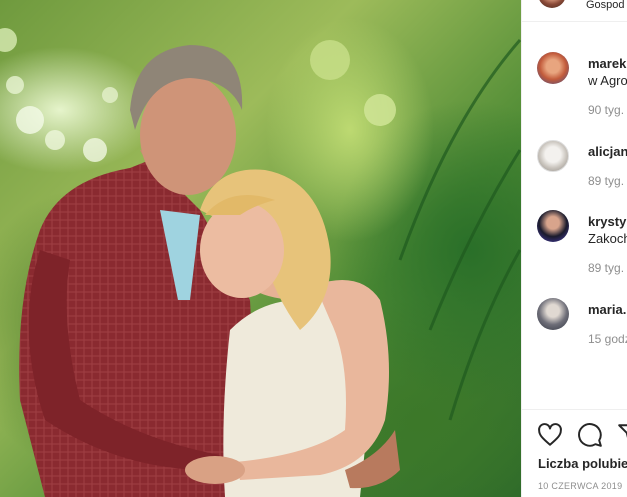 The height and width of the screenshot is (497, 627). Describe the element at coordinates (607, 221) in the screenshot. I see `comment-username: krystyn` at that location.